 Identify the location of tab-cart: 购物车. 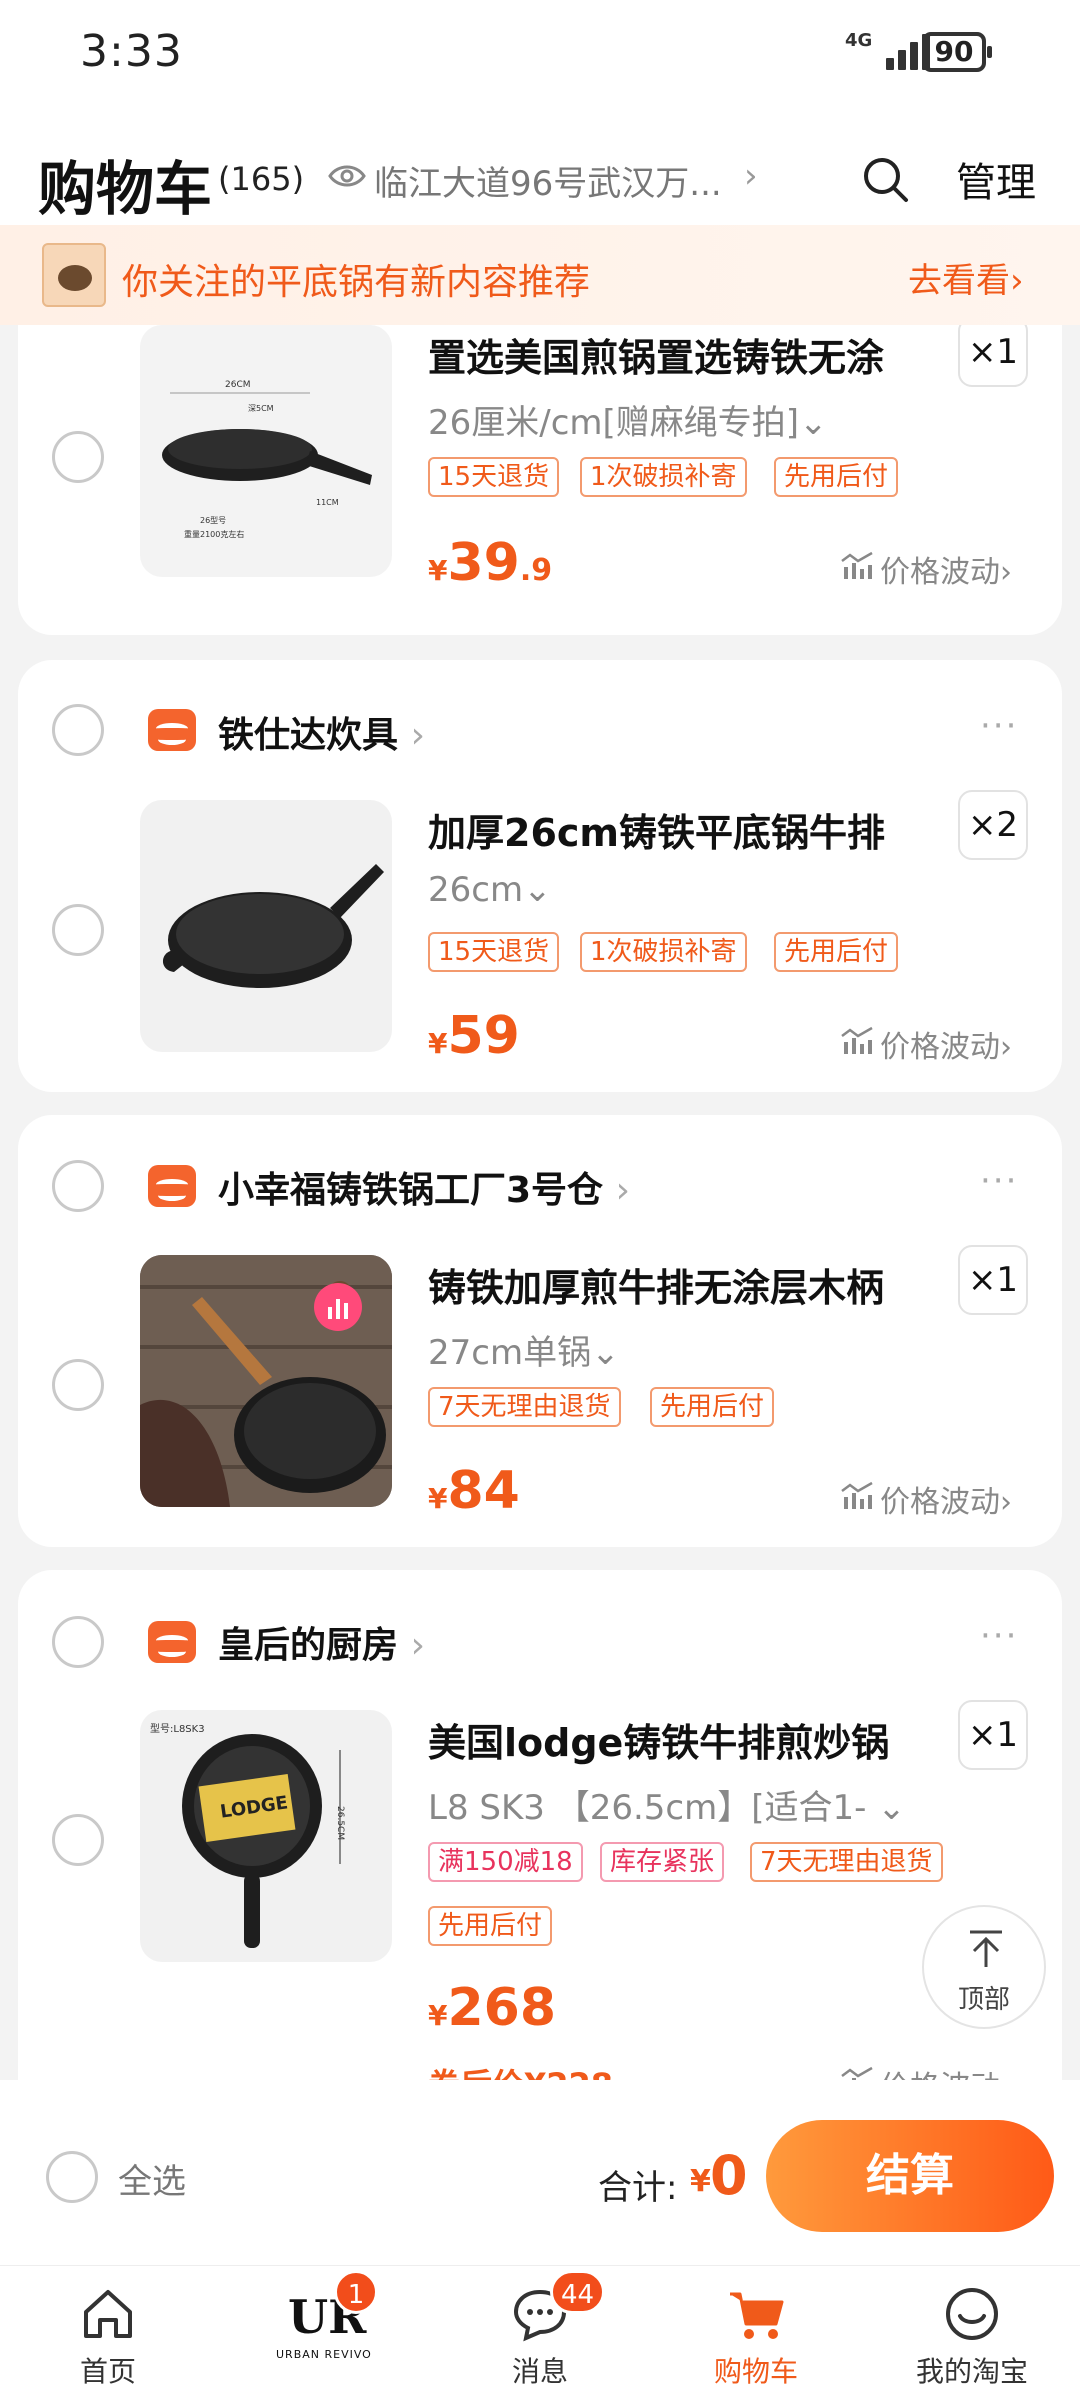
(756, 2328).